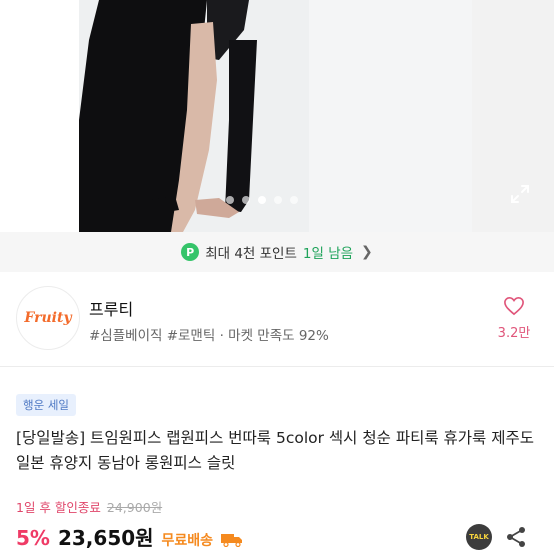  I want to click on shop-tags: #심플베이직 #로맨틱 · 마켓 만족도 92%, so click(209, 336).